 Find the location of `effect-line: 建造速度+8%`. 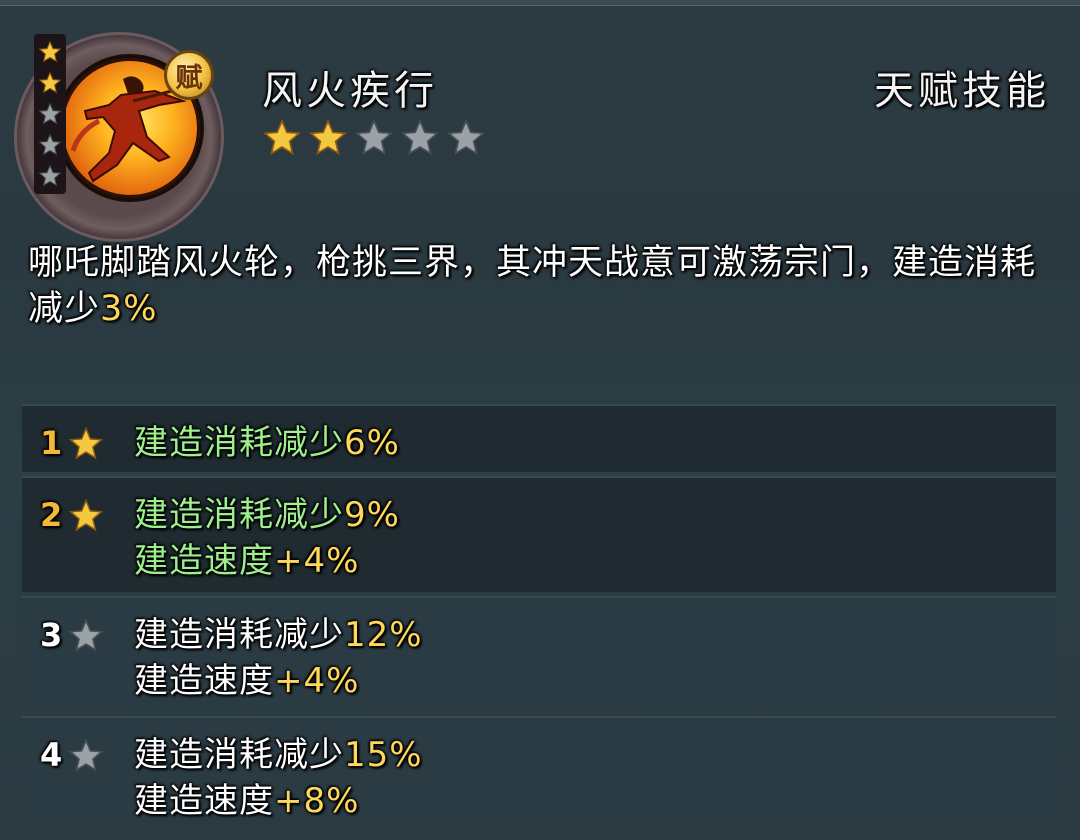

effect-line: 建造速度+8% is located at coordinates (278, 798).